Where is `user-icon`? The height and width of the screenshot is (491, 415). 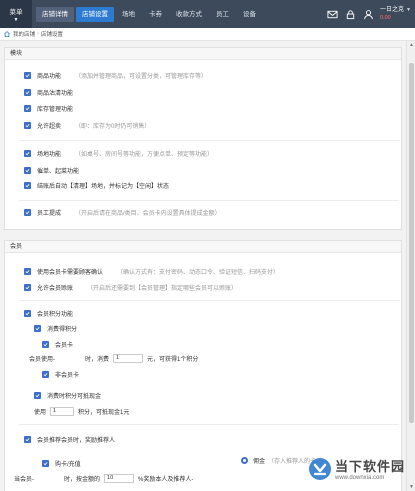 user-icon is located at coordinates (368, 14).